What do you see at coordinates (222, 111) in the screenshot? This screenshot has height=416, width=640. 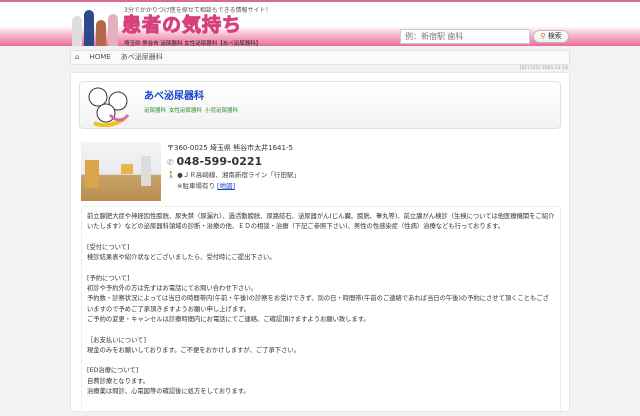 I see `specialty-tag: 小児泌尿器科` at bounding box center [222, 111].